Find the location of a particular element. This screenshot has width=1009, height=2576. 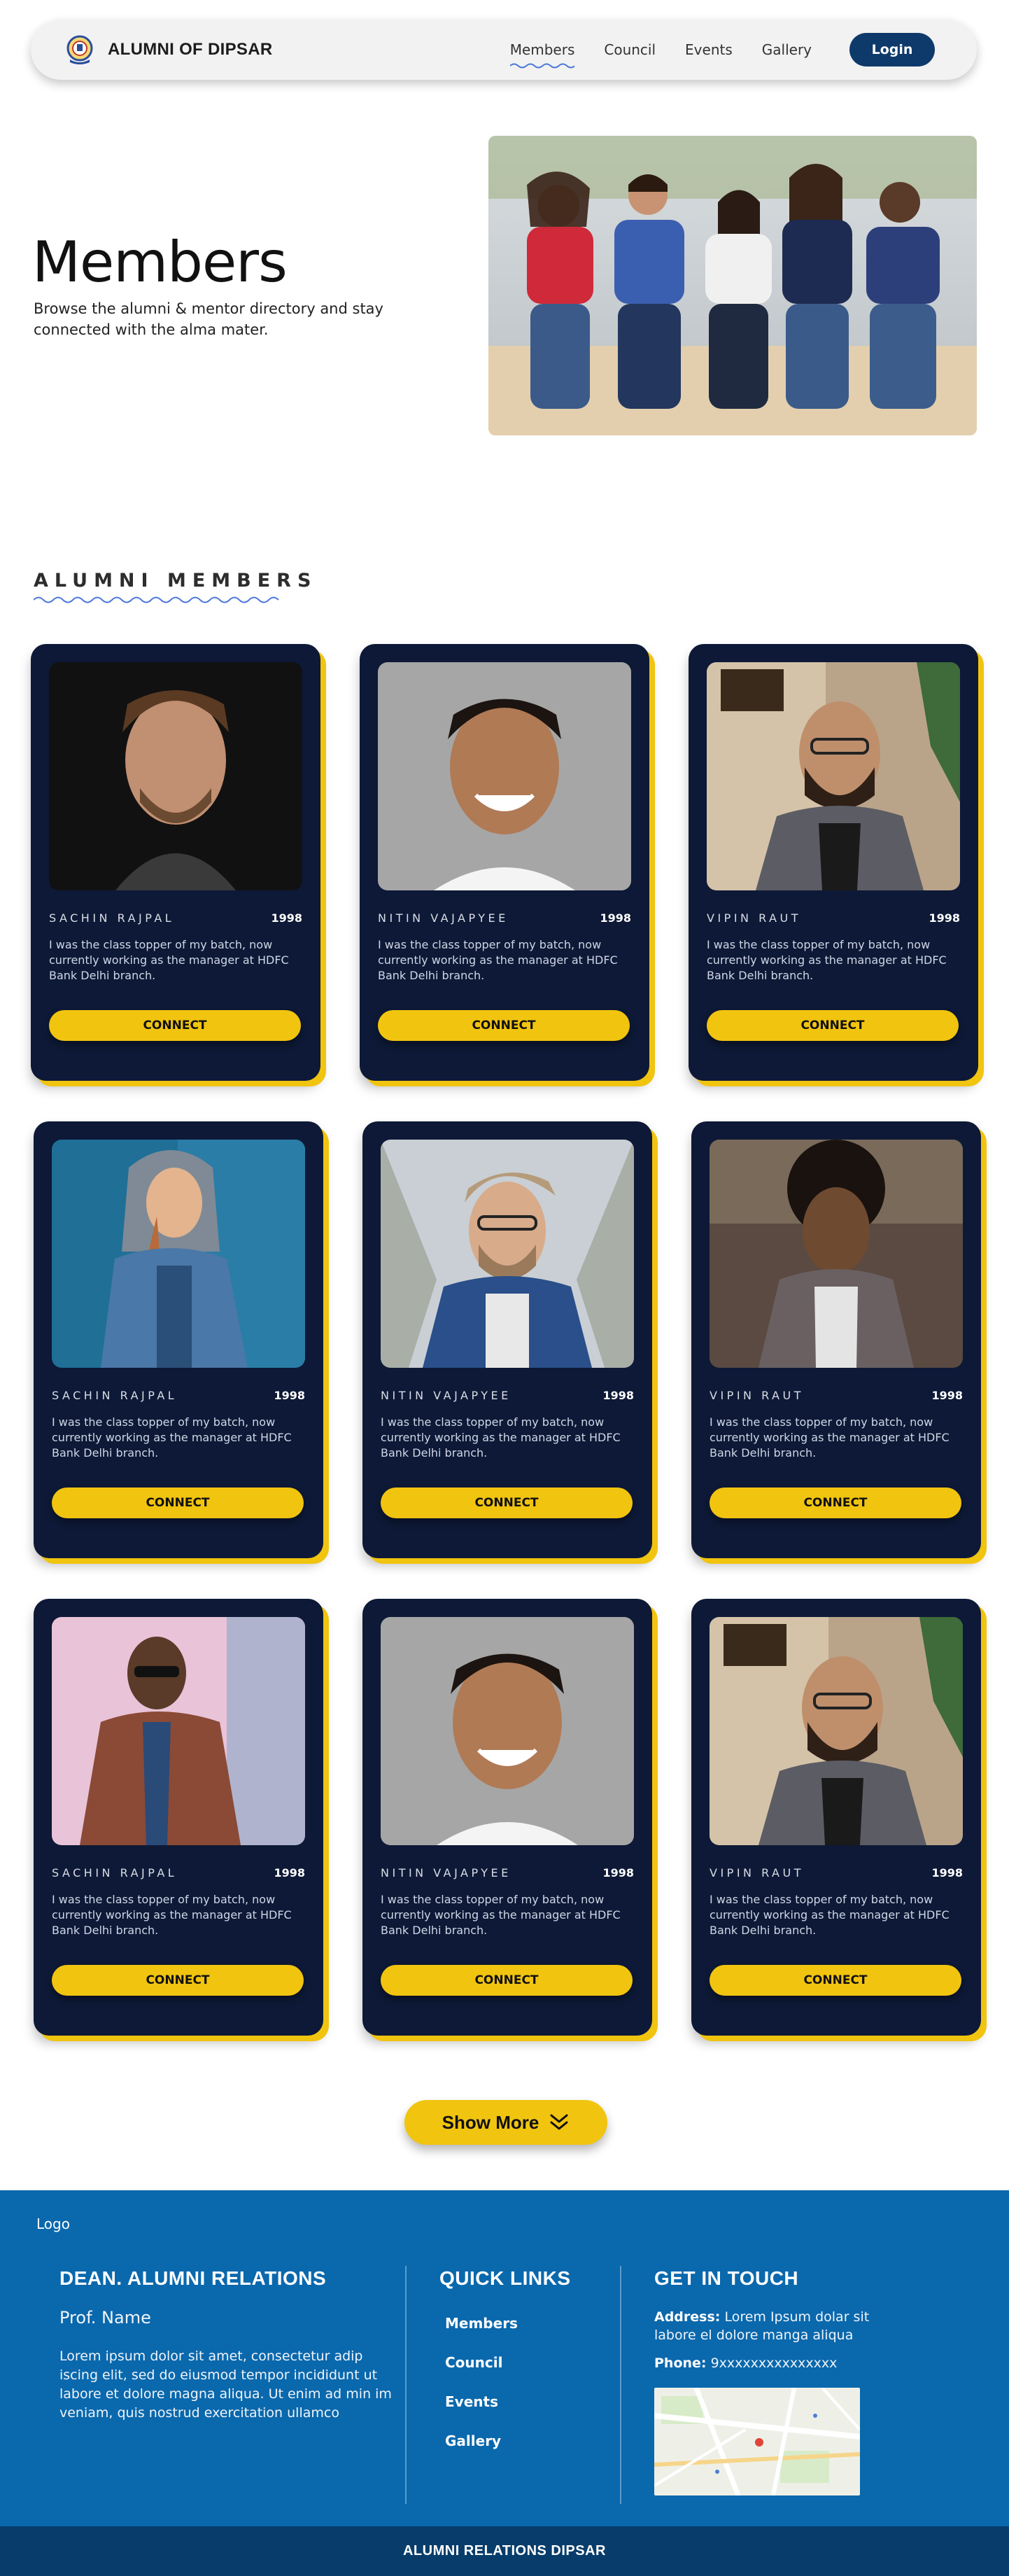

active-underline-wave is located at coordinates (542, 66).